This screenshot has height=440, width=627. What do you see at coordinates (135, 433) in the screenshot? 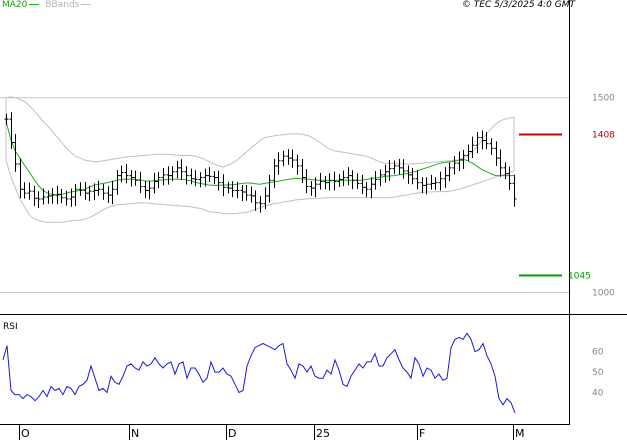
I see `x-tick-label: N` at bounding box center [135, 433].